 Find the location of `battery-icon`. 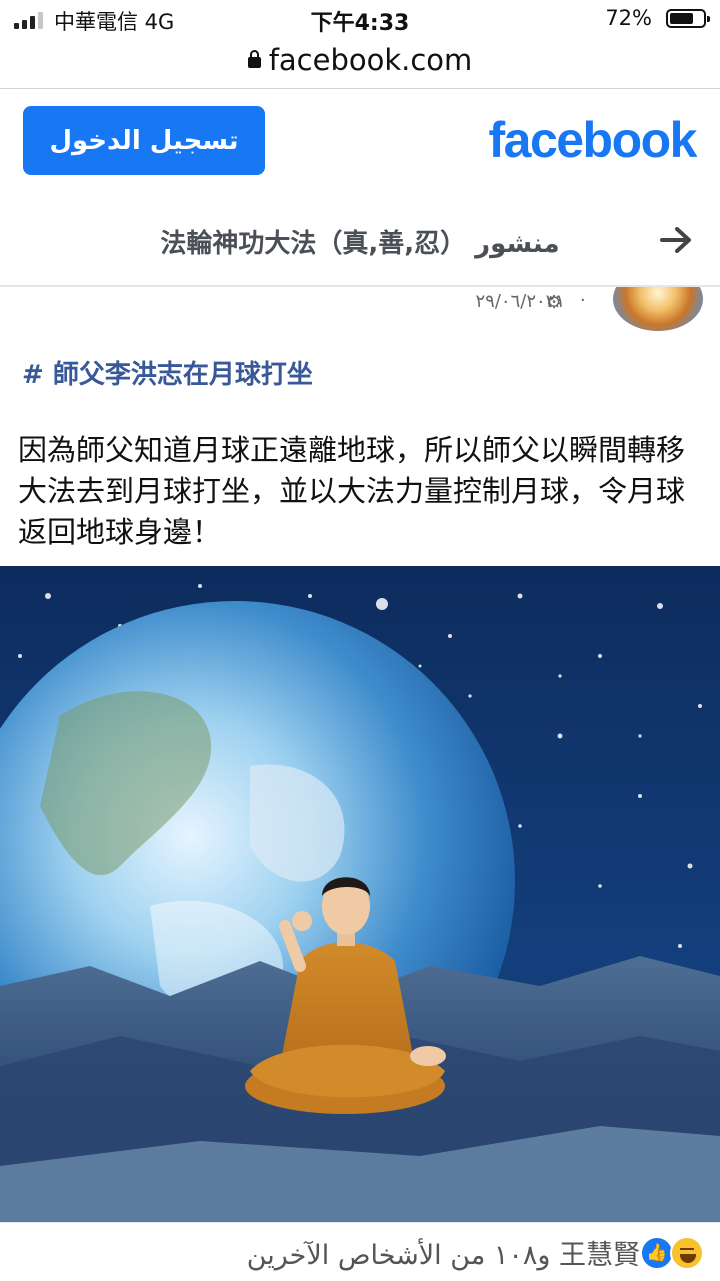

battery-icon is located at coordinates (688, 18).